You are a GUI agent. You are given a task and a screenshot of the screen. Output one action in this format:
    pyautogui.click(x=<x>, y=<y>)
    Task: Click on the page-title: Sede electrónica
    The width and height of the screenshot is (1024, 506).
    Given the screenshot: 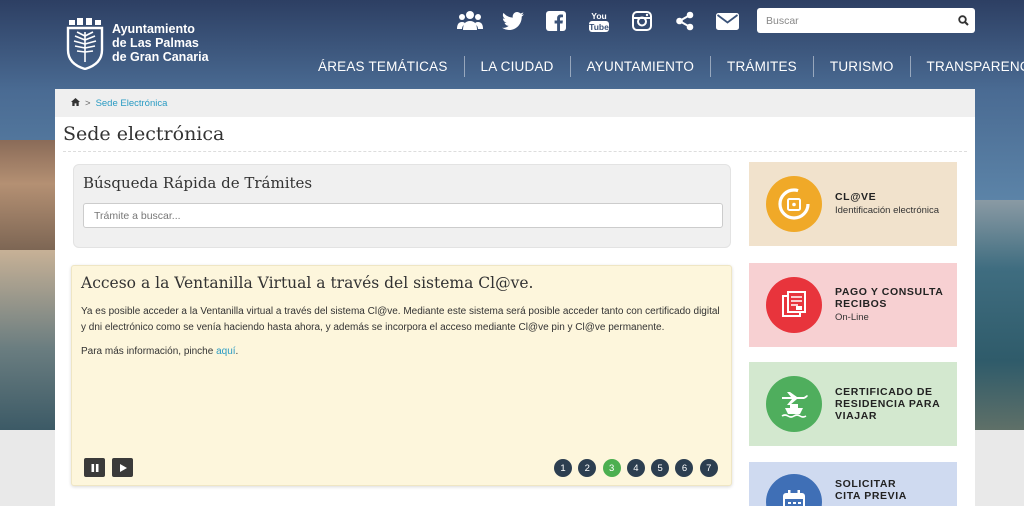 What is the action you would take?
    pyautogui.click(x=144, y=134)
    